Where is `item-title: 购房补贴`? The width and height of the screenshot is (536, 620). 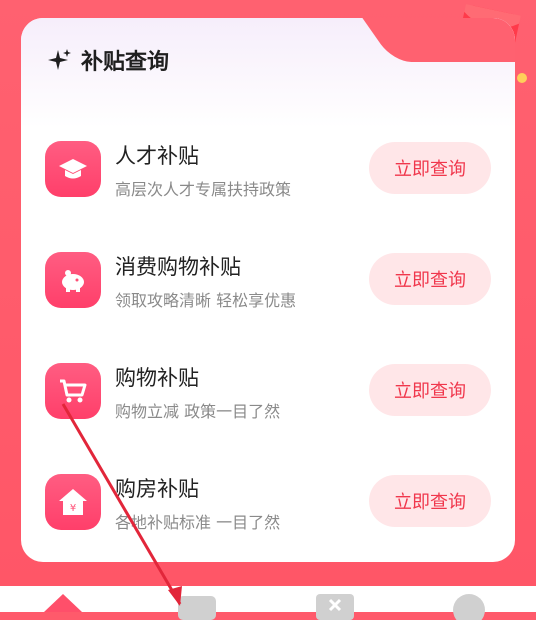
item-title: 购房补贴 is located at coordinates (157, 489).